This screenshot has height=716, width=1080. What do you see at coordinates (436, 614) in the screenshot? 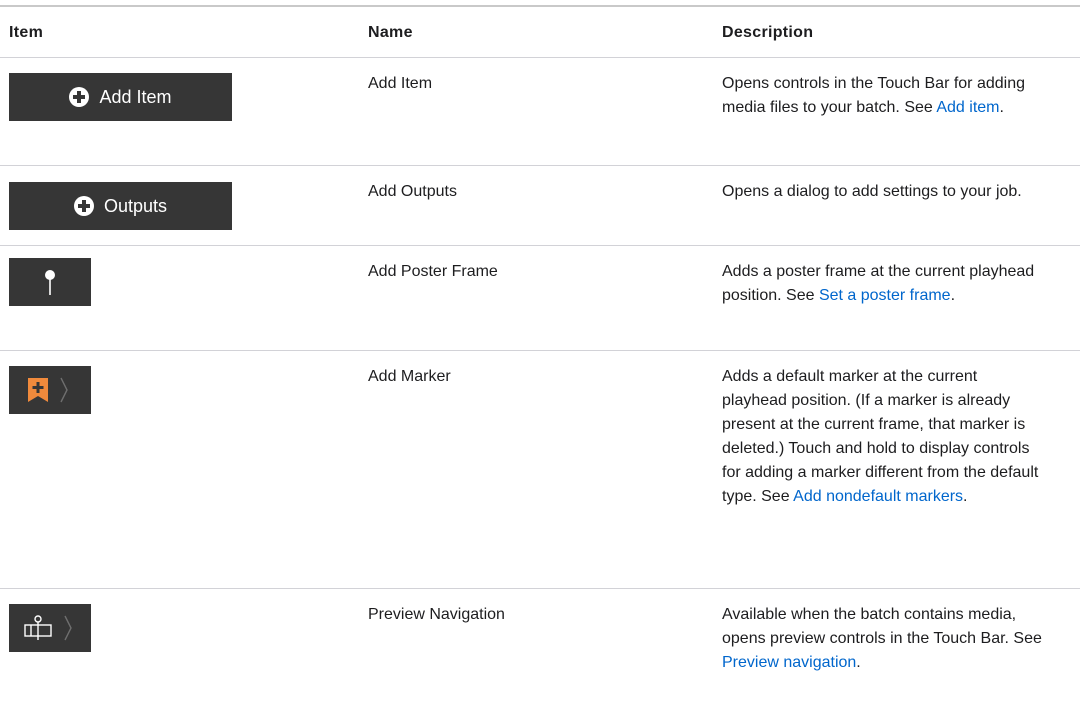
I see `item-name: Preview Navigation` at bounding box center [436, 614].